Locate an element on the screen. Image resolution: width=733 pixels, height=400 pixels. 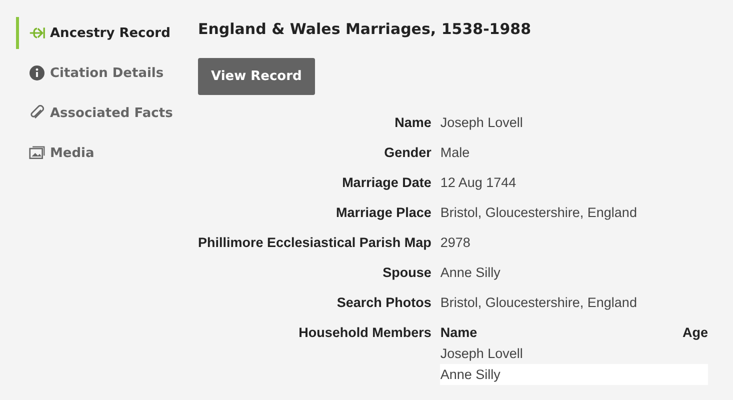
field-value: Joseph Lovell is located at coordinates (482, 123).